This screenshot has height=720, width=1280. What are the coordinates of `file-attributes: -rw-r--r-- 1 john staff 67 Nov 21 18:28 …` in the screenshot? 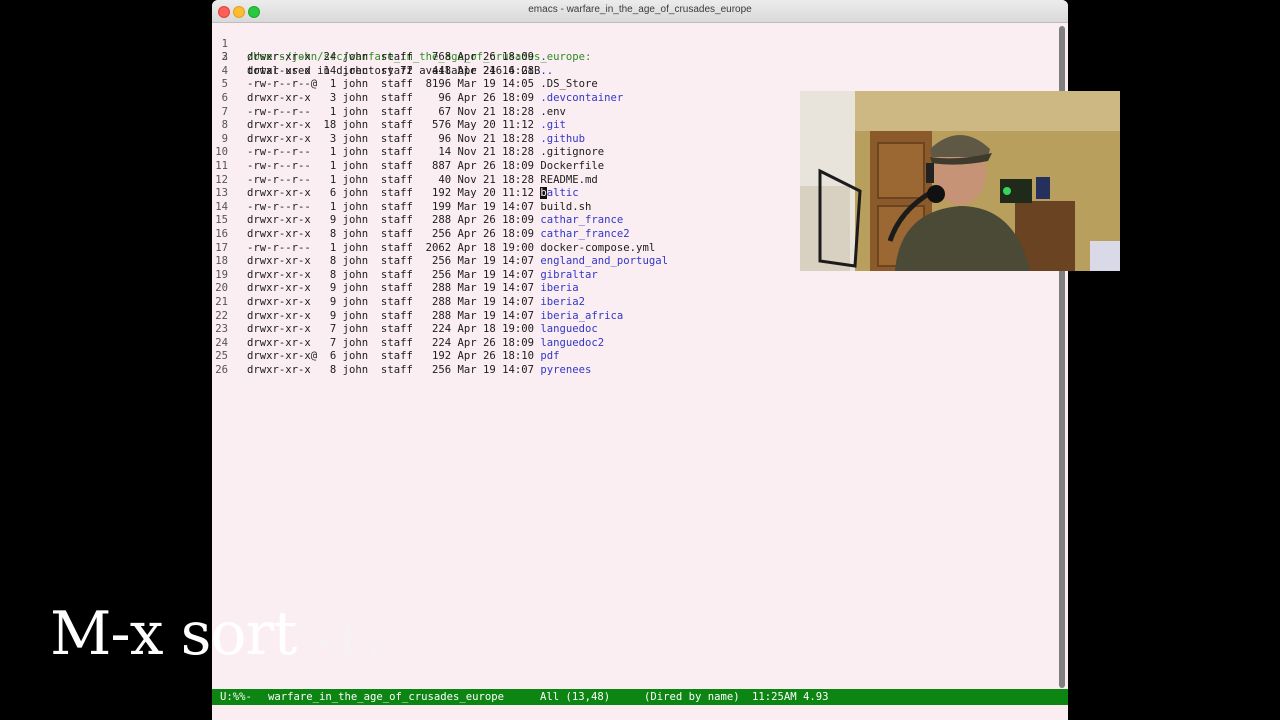 It's located at (406, 111).